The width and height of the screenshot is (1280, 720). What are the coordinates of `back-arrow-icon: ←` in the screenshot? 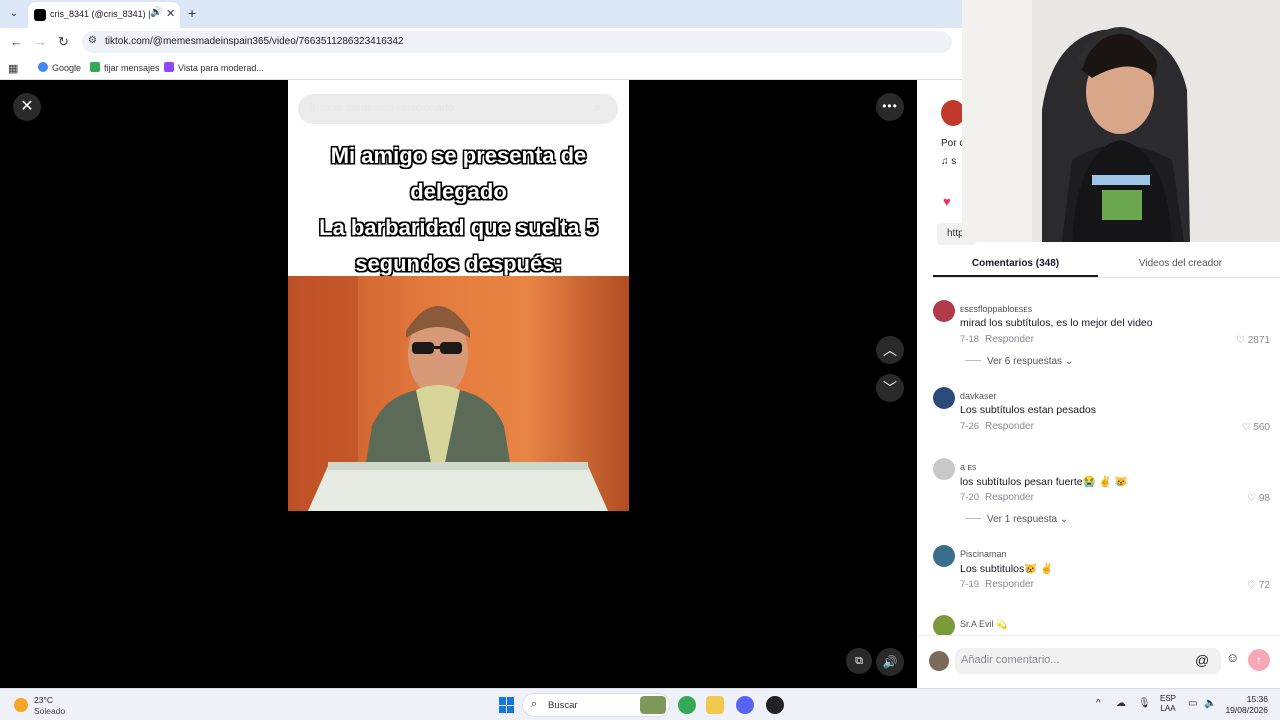 It's located at (16, 41).